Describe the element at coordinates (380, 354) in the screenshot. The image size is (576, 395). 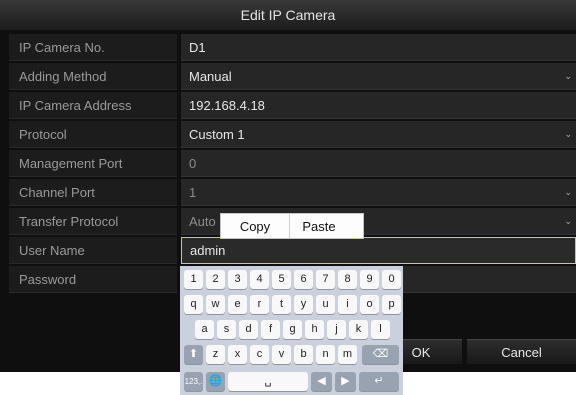
I see `backspace-key-icon: ⌫` at that location.